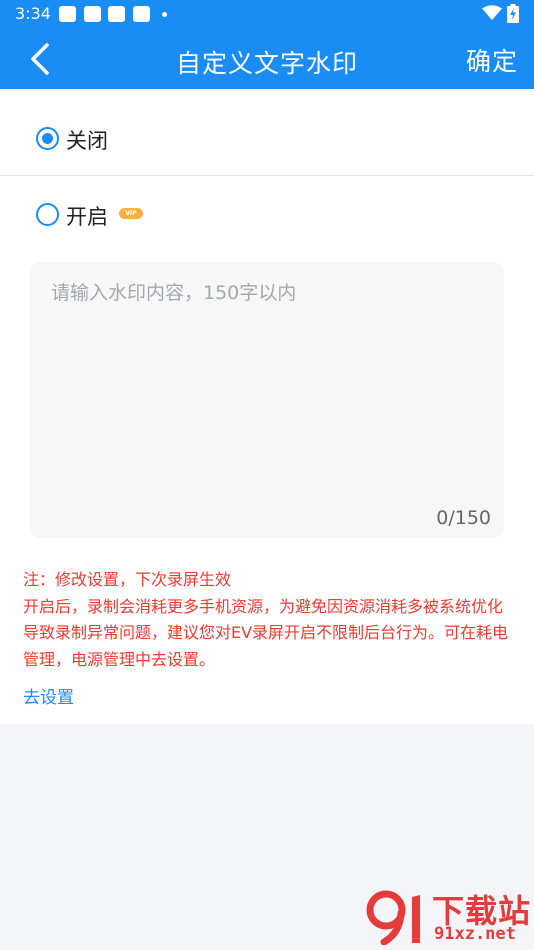 Image resolution: width=534 pixels, height=950 pixels. I want to click on option-on: 开启 VIP, so click(267, 214).